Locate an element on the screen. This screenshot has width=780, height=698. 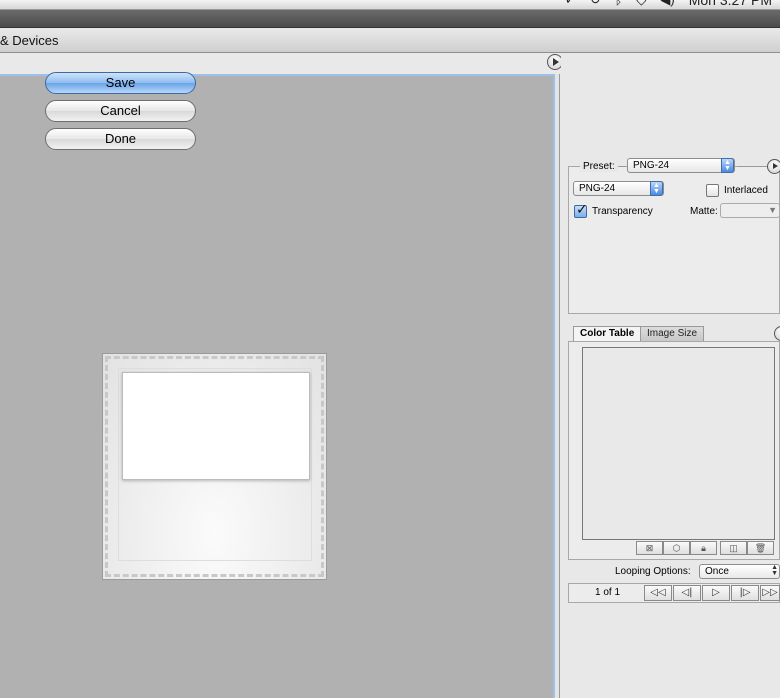
app-toolbar-strip is located at coordinates (390, 19).